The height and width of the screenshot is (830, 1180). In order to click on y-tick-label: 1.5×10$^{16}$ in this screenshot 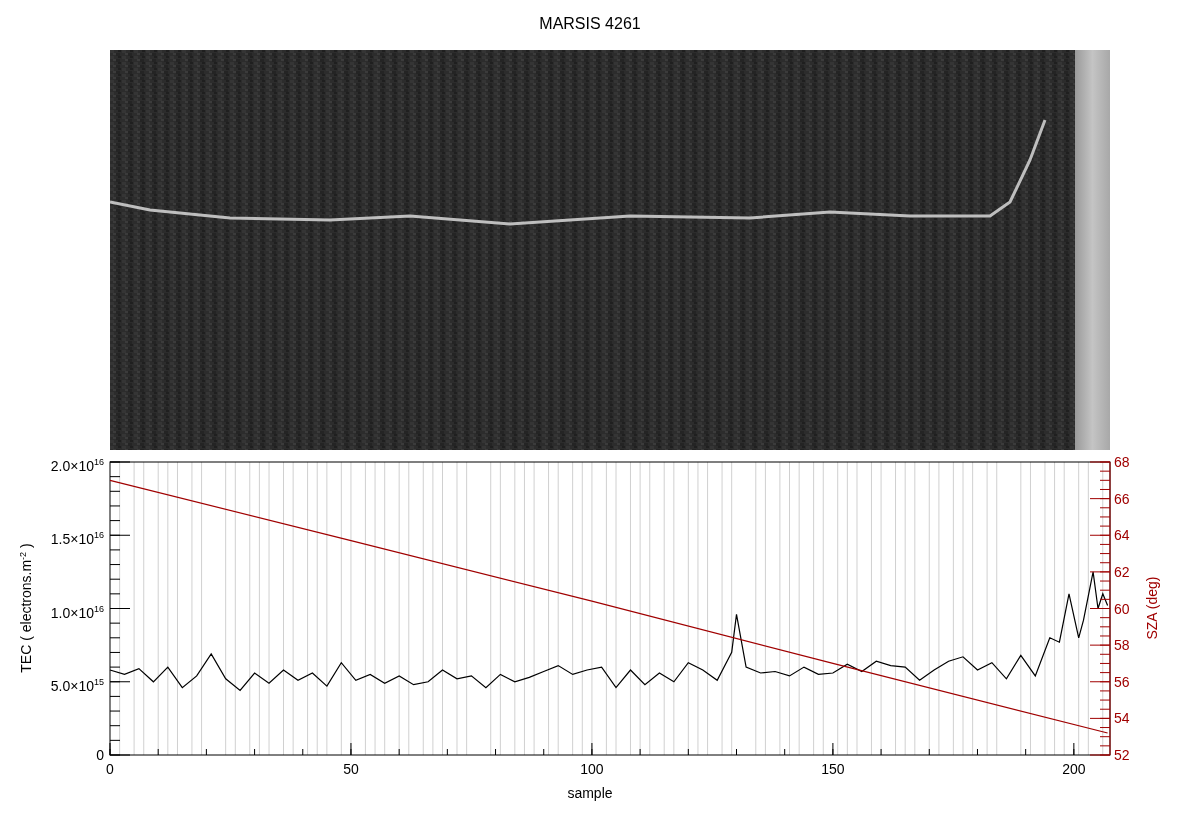, I will do `click(77, 539)`.